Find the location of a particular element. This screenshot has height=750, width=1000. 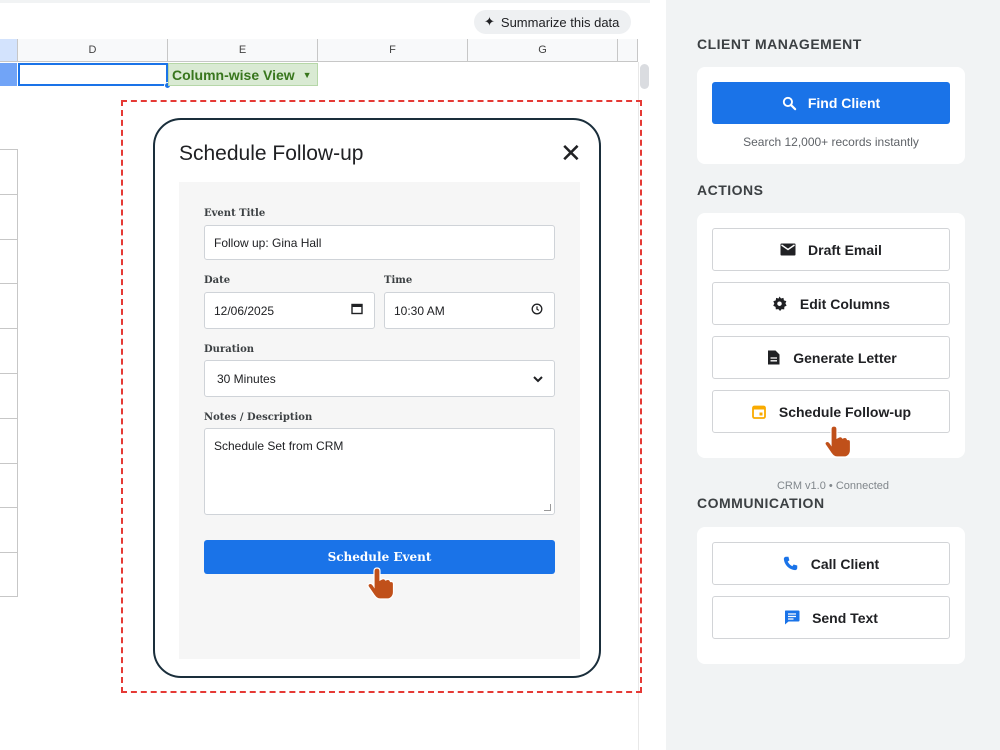

search-icon is located at coordinates (790, 103).